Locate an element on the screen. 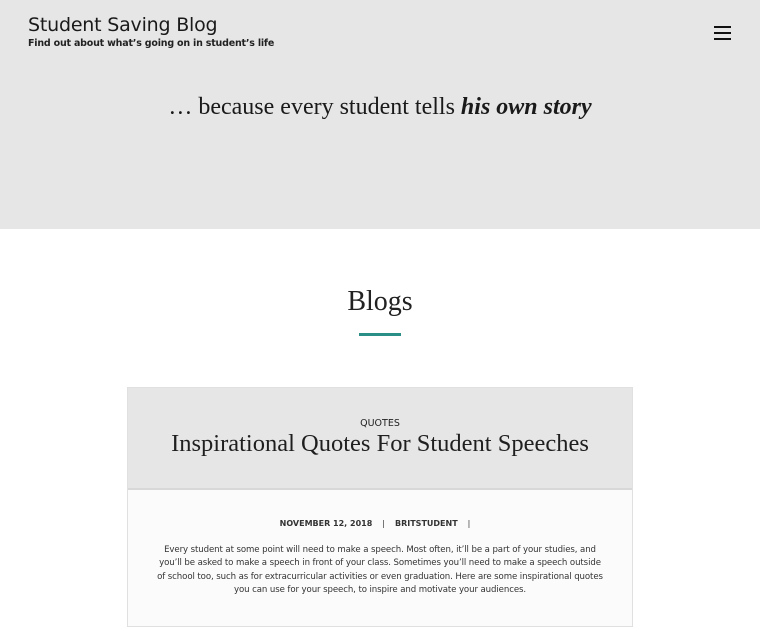 The image size is (760, 627). hero-quote-emphasis: his own story is located at coordinates (526, 107).